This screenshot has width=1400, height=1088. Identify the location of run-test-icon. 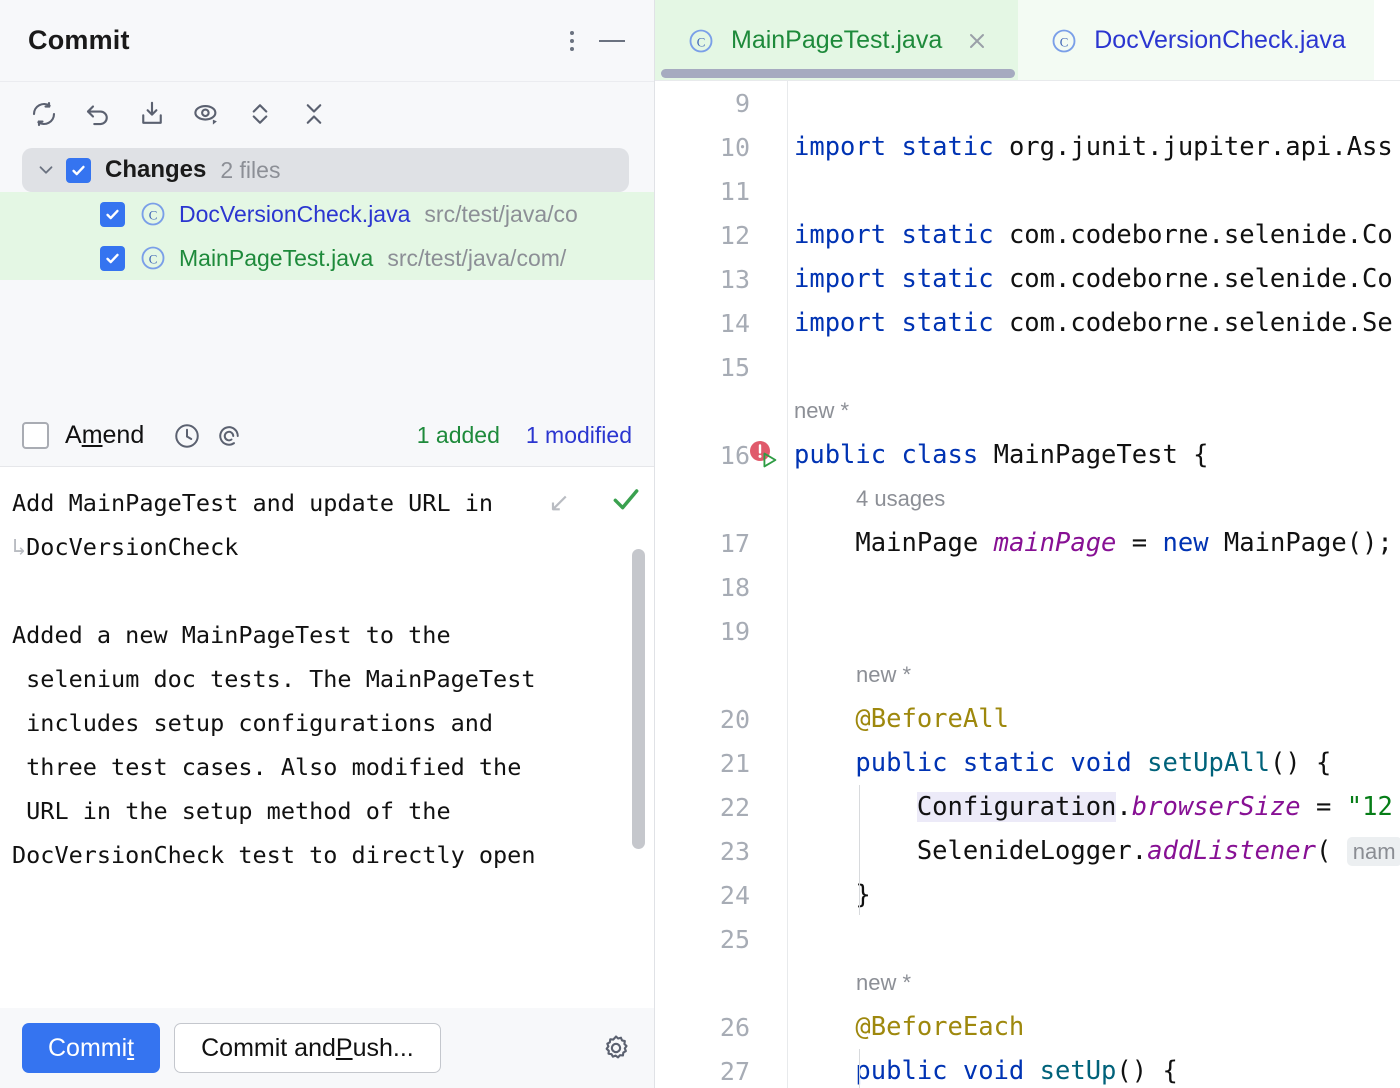
(769, 462).